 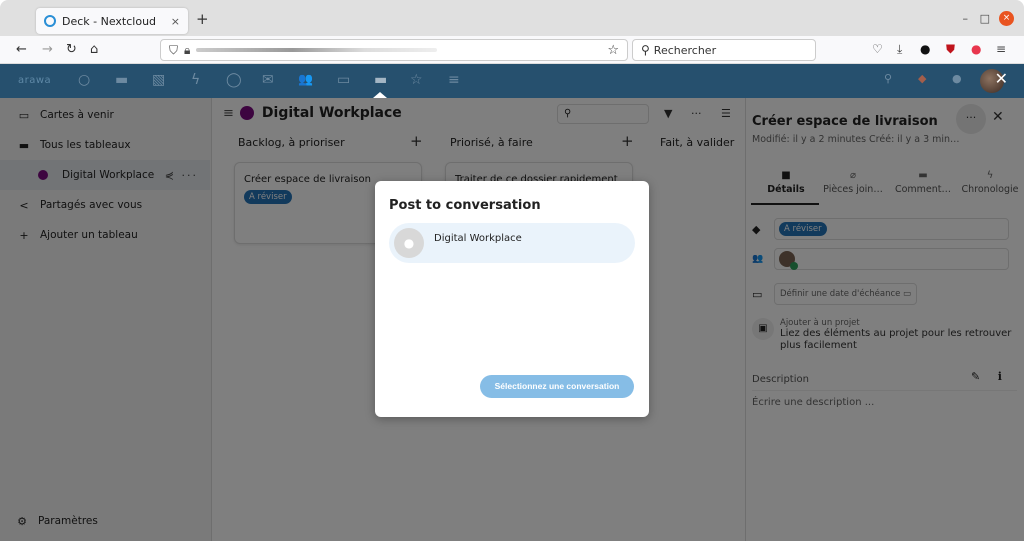 What do you see at coordinates (195, 80) in the screenshot?
I see `activity-app-icon: ϟ` at bounding box center [195, 80].